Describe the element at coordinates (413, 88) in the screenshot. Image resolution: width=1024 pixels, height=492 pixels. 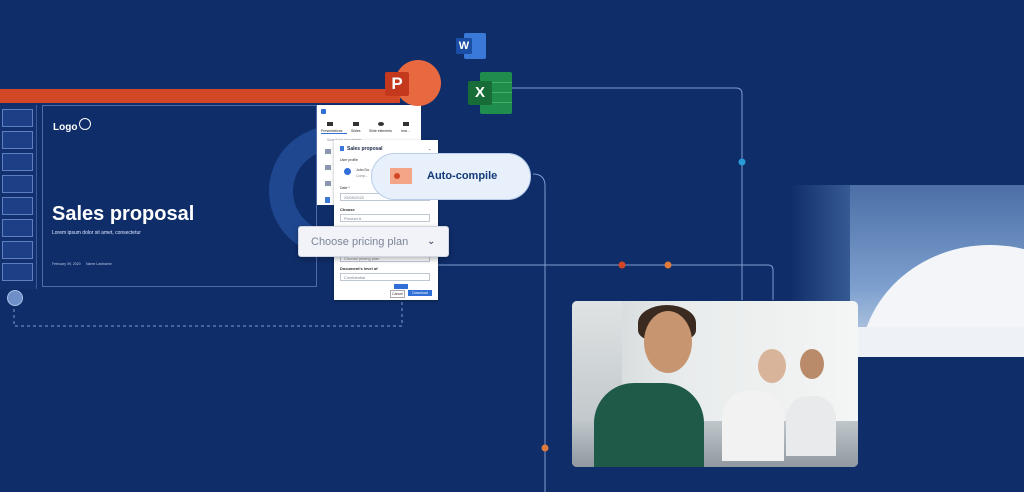
I see `powerpoint-icon: P` at that location.